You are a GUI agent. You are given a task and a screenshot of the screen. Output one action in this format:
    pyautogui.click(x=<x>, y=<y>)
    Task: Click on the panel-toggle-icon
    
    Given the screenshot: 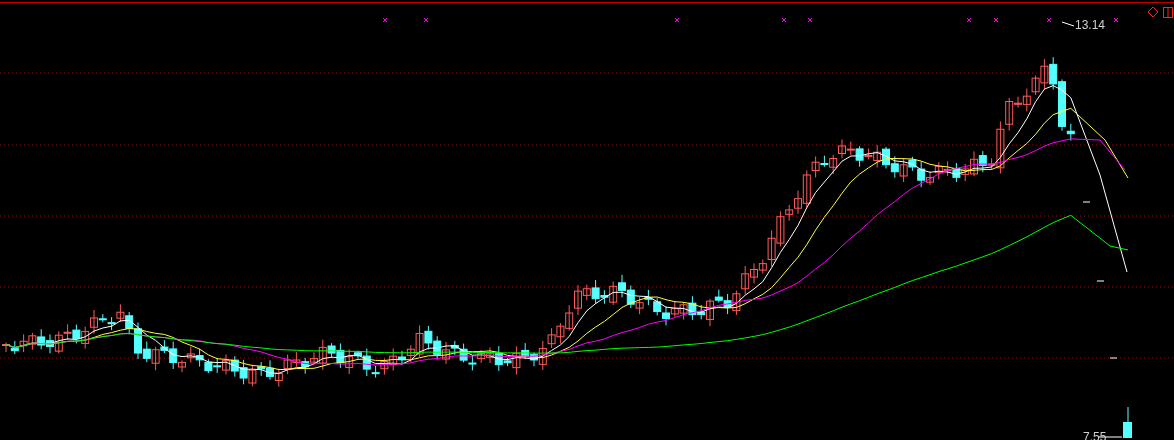 What is the action you would take?
    pyautogui.click(x=1168, y=12)
    